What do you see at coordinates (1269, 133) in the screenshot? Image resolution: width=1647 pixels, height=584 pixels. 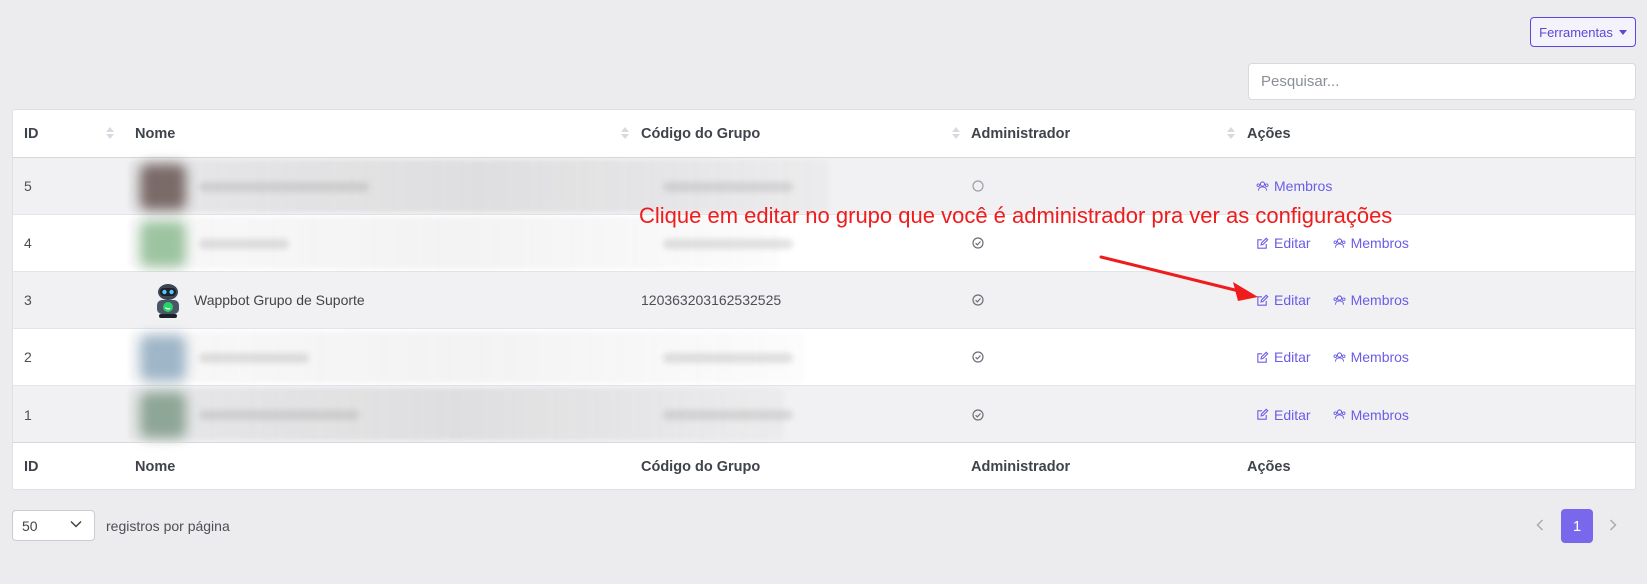 I see `col-header-actions: Ações` at bounding box center [1269, 133].